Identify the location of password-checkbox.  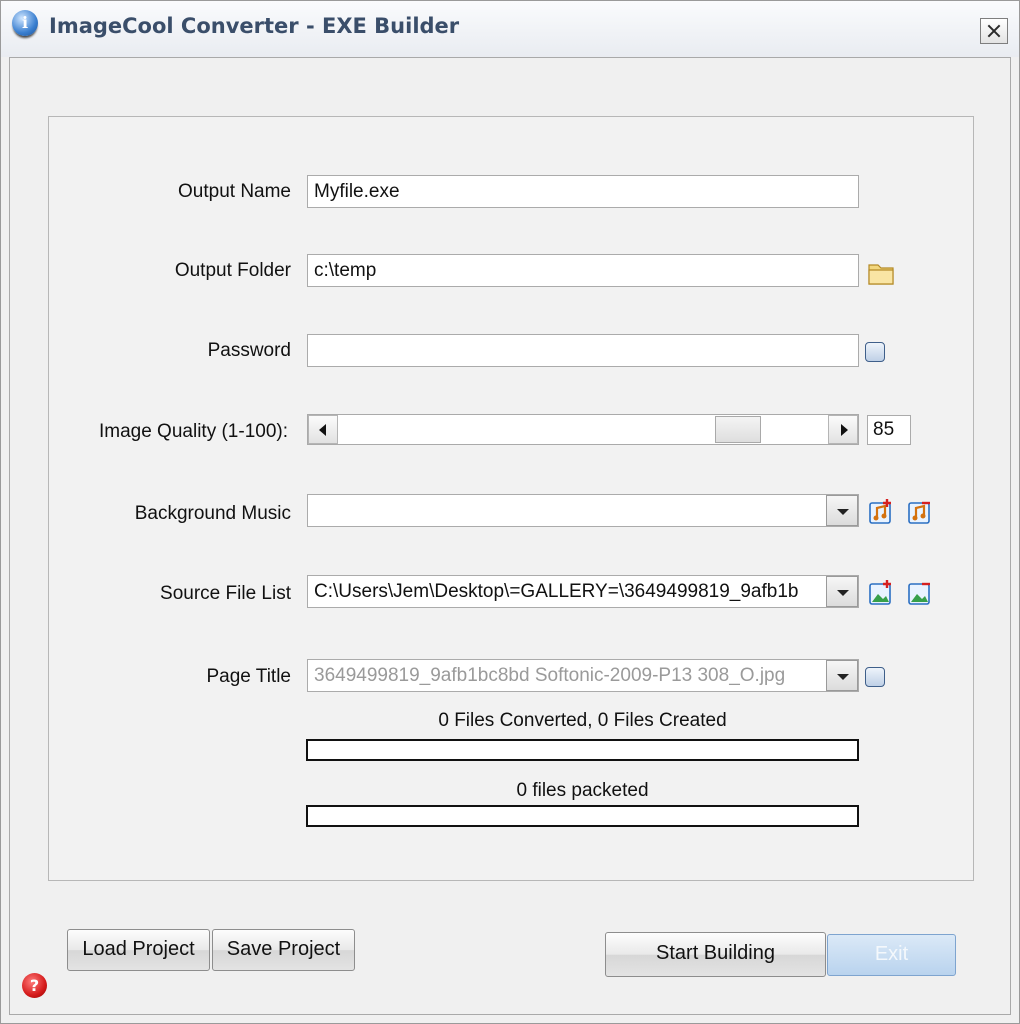
(875, 352).